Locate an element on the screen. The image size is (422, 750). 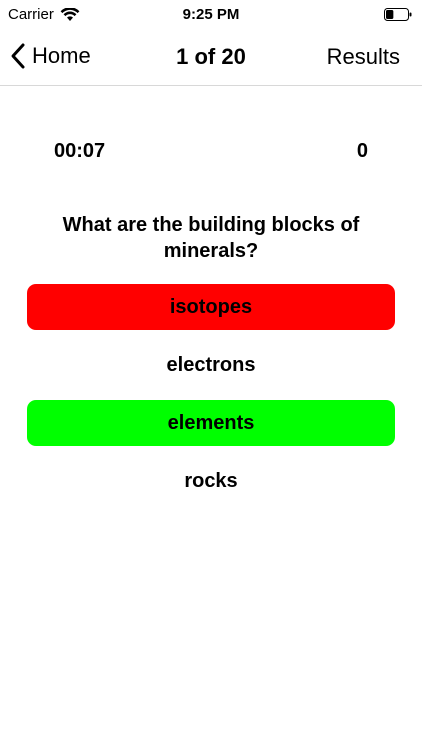
answer-label: isotopes is located at coordinates (211, 306).